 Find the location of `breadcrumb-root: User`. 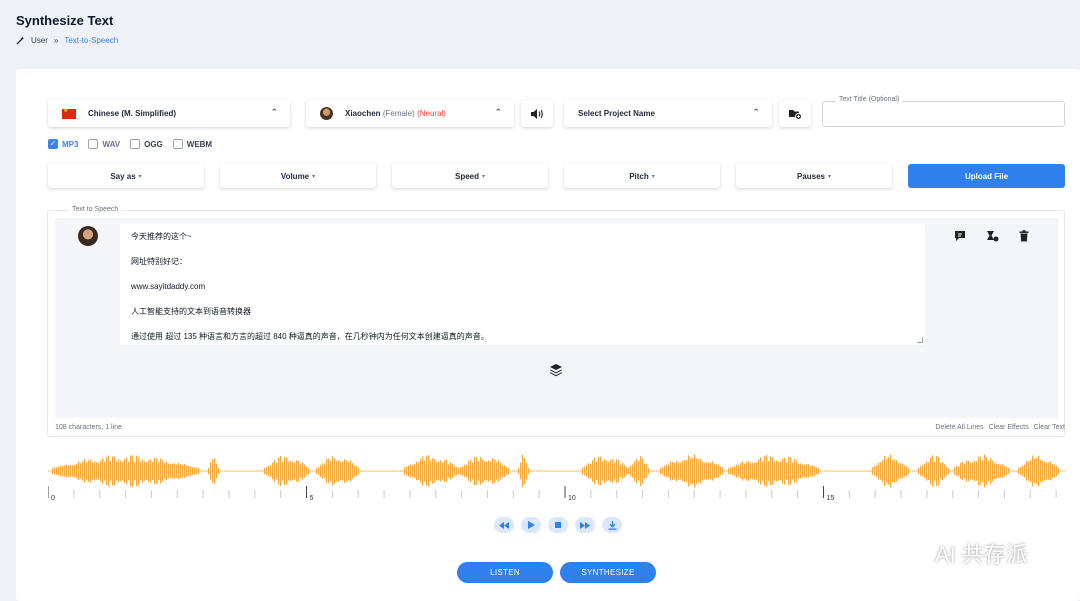

breadcrumb-root: User is located at coordinates (39, 40).